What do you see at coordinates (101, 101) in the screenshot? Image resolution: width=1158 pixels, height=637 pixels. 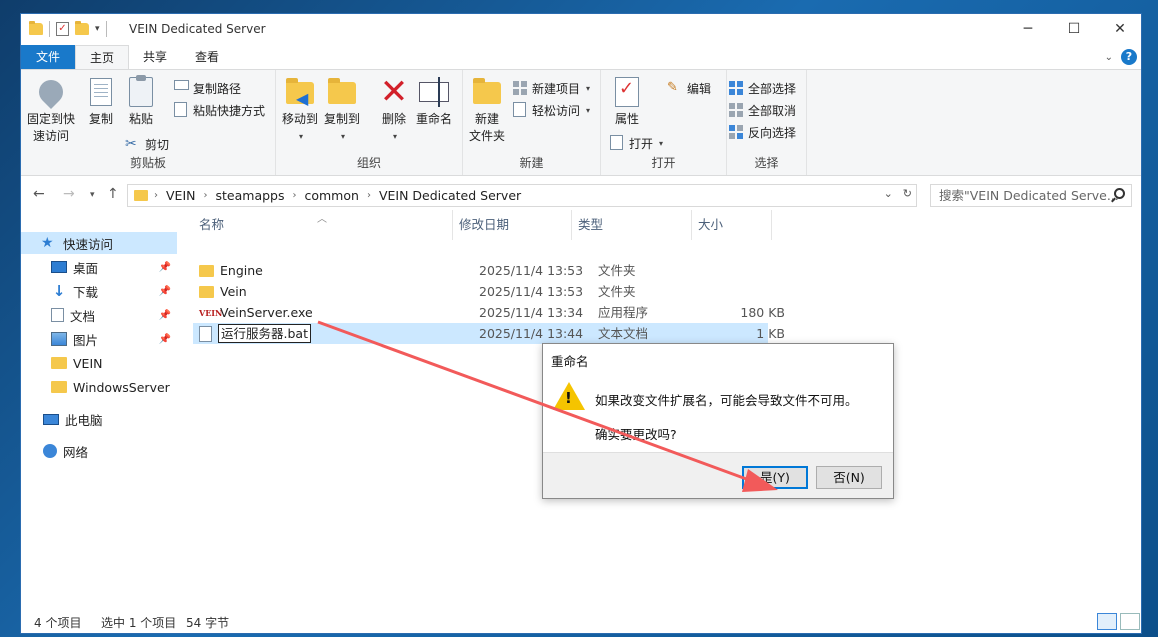 I see `copy-button: 复制` at bounding box center [101, 101].